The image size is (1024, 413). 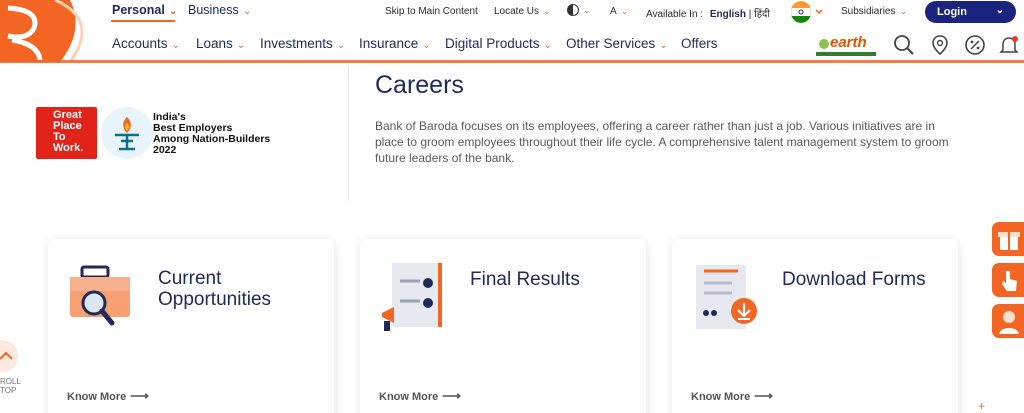 I want to click on card-title: Current Opportunities, so click(x=214, y=289).